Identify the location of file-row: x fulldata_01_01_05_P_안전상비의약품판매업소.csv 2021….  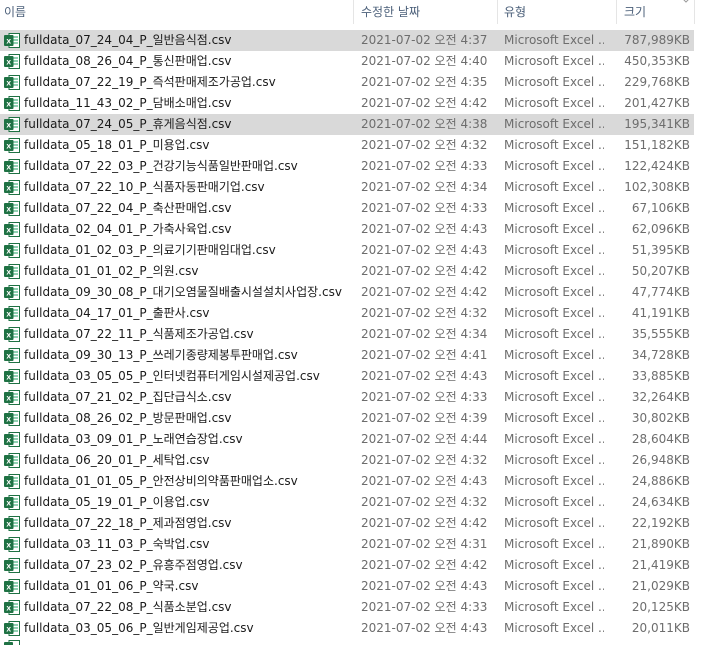
(347, 481).